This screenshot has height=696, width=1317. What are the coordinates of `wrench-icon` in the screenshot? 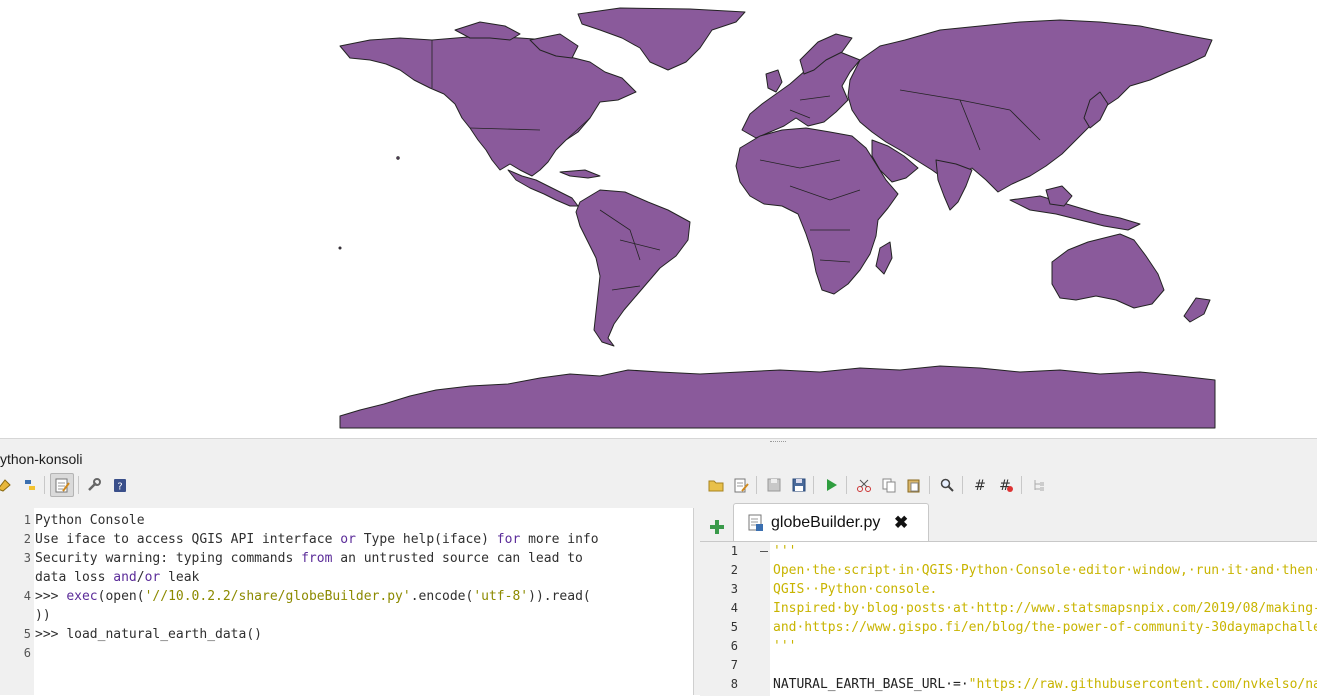 It's located at (94, 484).